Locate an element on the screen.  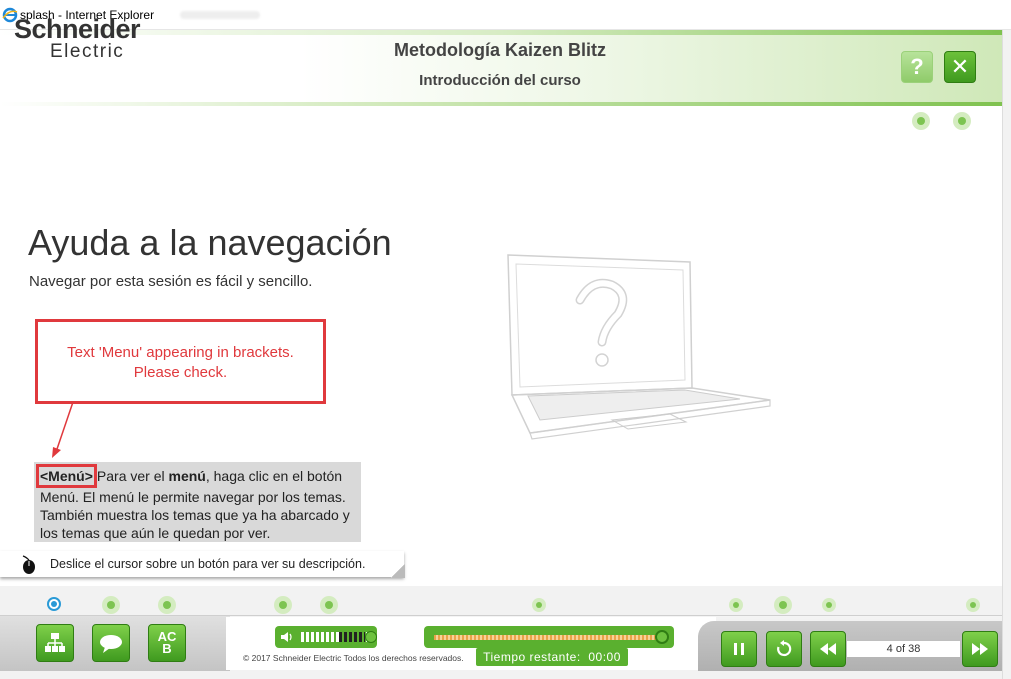
mouse-icon is located at coordinates (28, 564).